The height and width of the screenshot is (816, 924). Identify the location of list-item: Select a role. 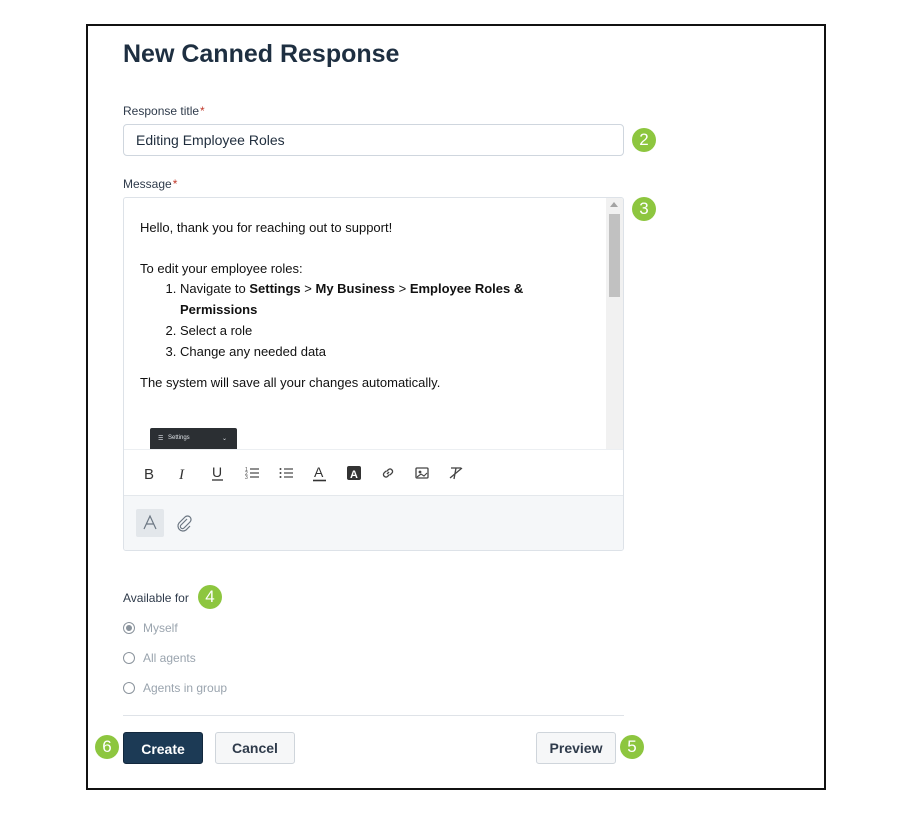
(370, 330).